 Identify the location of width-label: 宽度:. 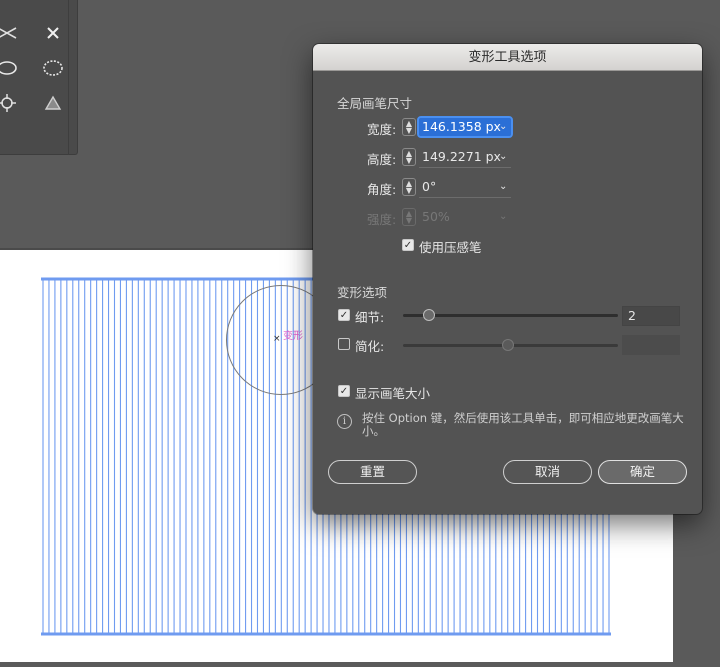
(382, 129).